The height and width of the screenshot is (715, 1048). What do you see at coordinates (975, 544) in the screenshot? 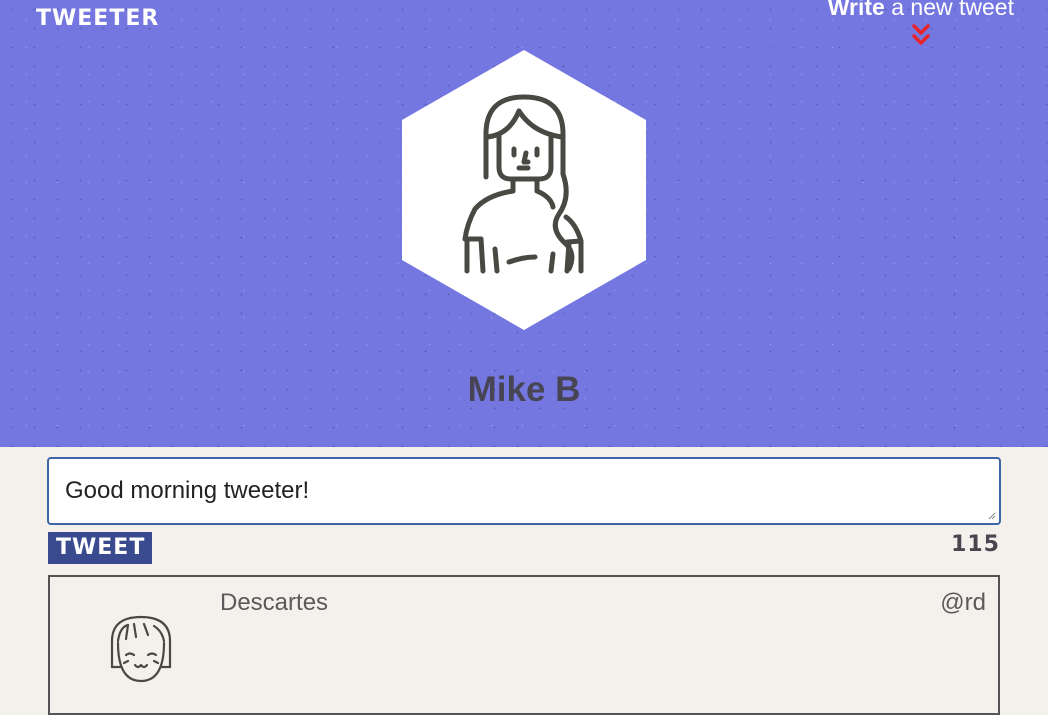
I see `char-counter: 115` at bounding box center [975, 544].